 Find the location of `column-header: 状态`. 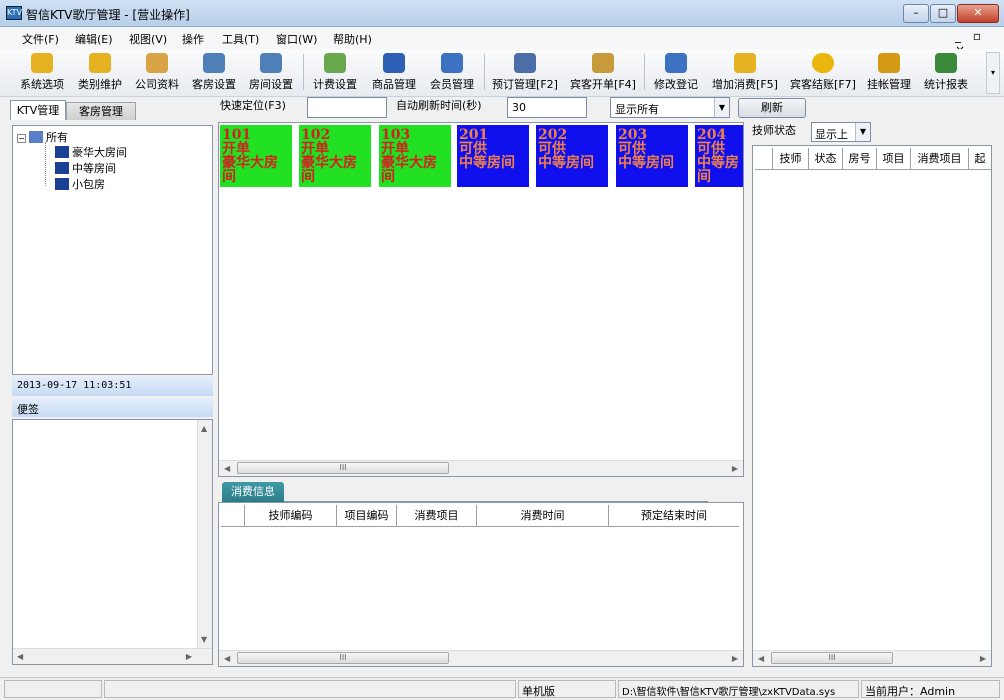

column-header: 状态 is located at coordinates (826, 159).